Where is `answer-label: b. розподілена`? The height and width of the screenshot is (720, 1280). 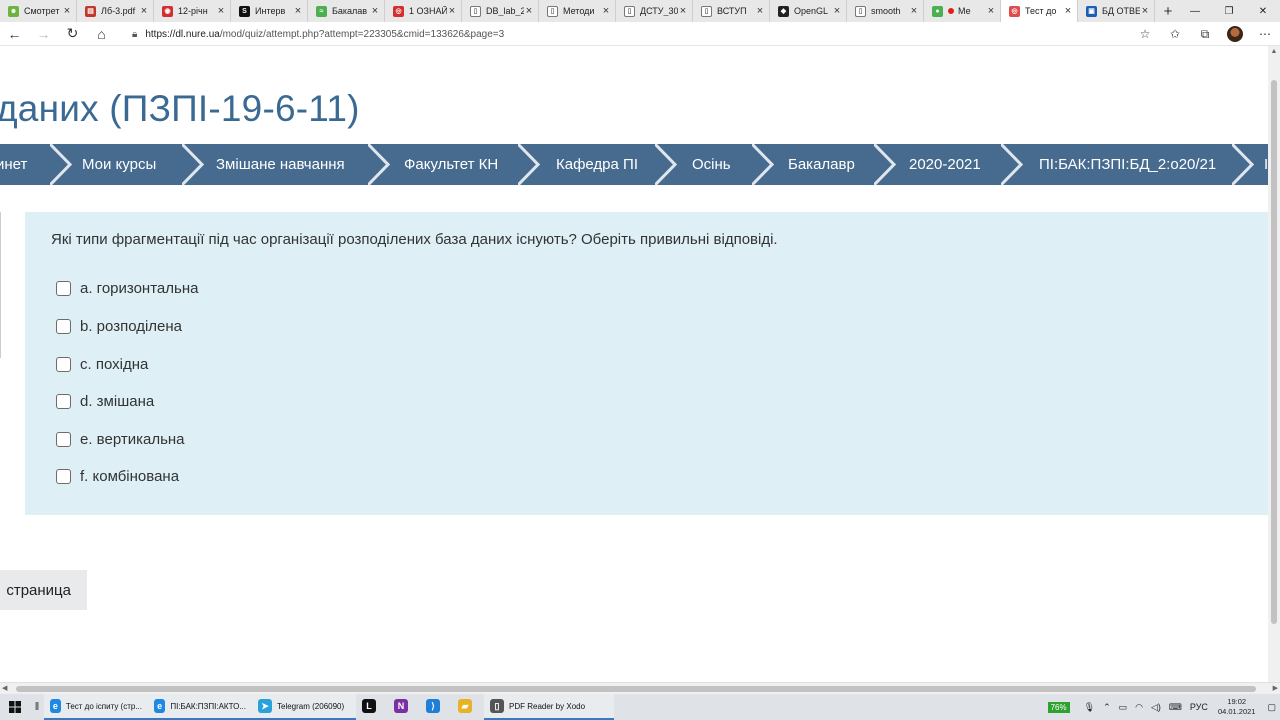
answer-label: b. розподілена is located at coordinates (131, 326).